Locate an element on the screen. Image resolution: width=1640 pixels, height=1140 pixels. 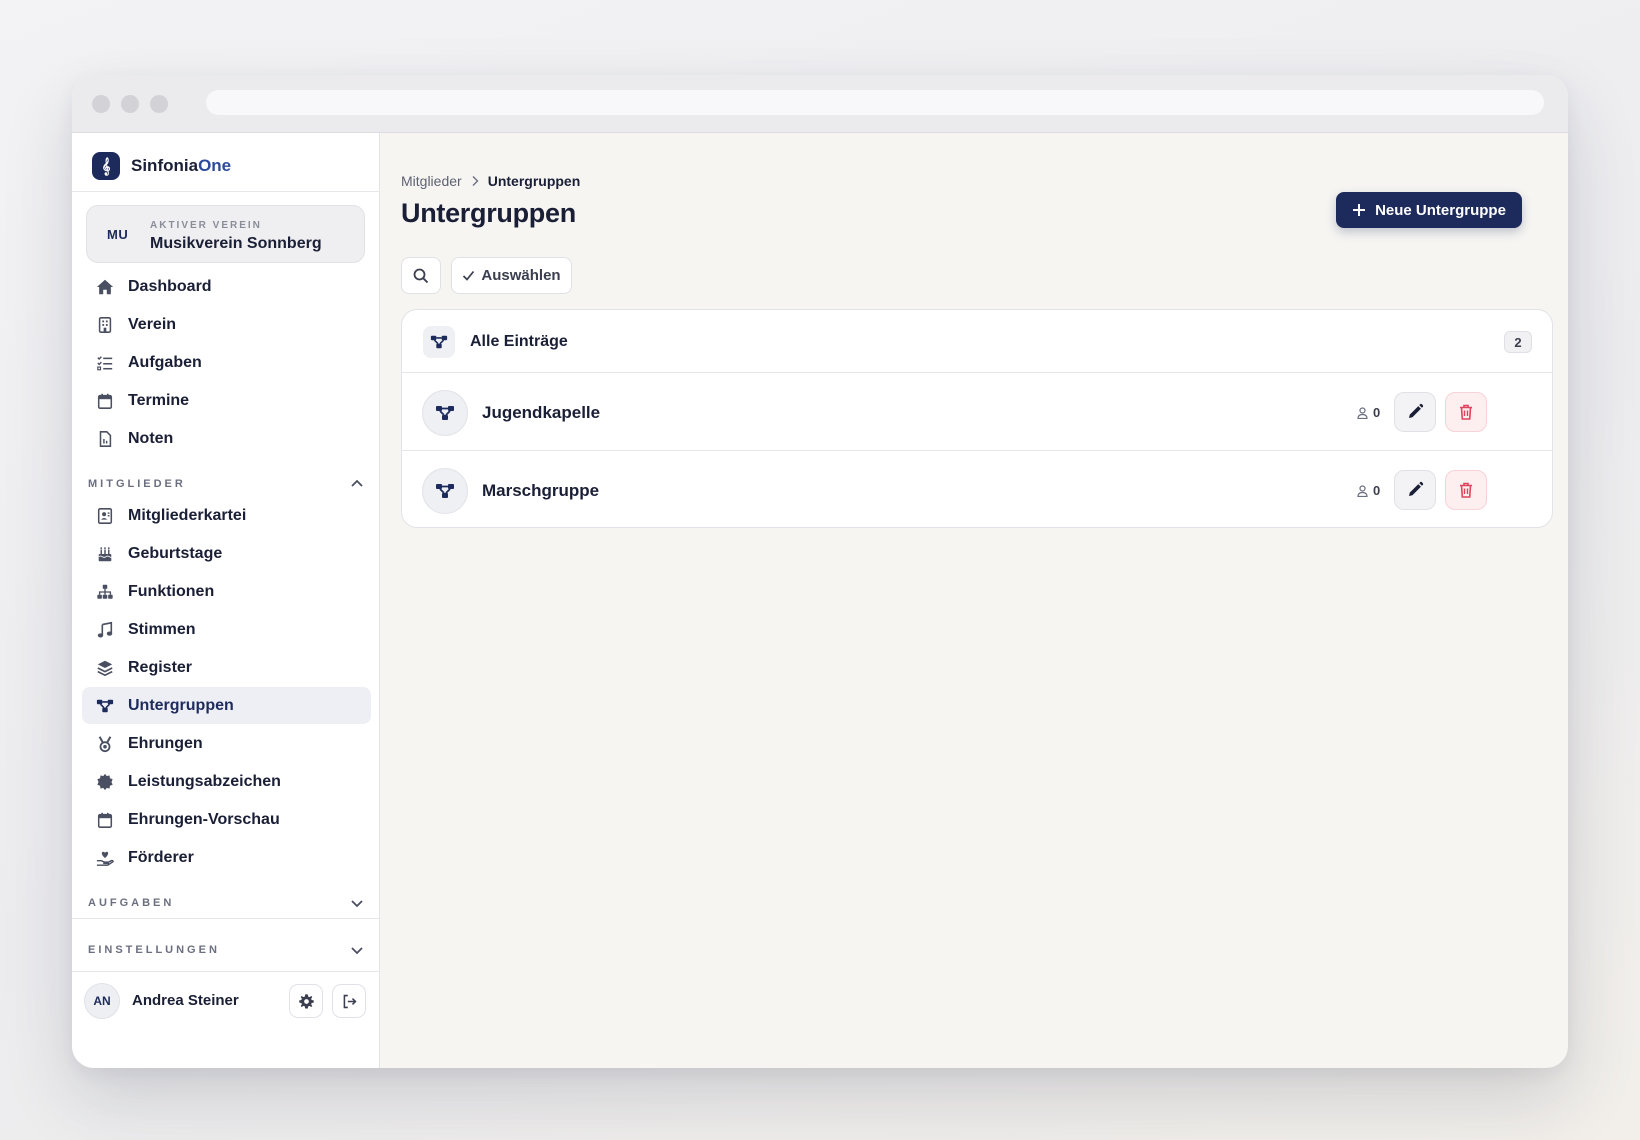
treble-clef-icon: 𝄞 is located at coordinates (106, 166).